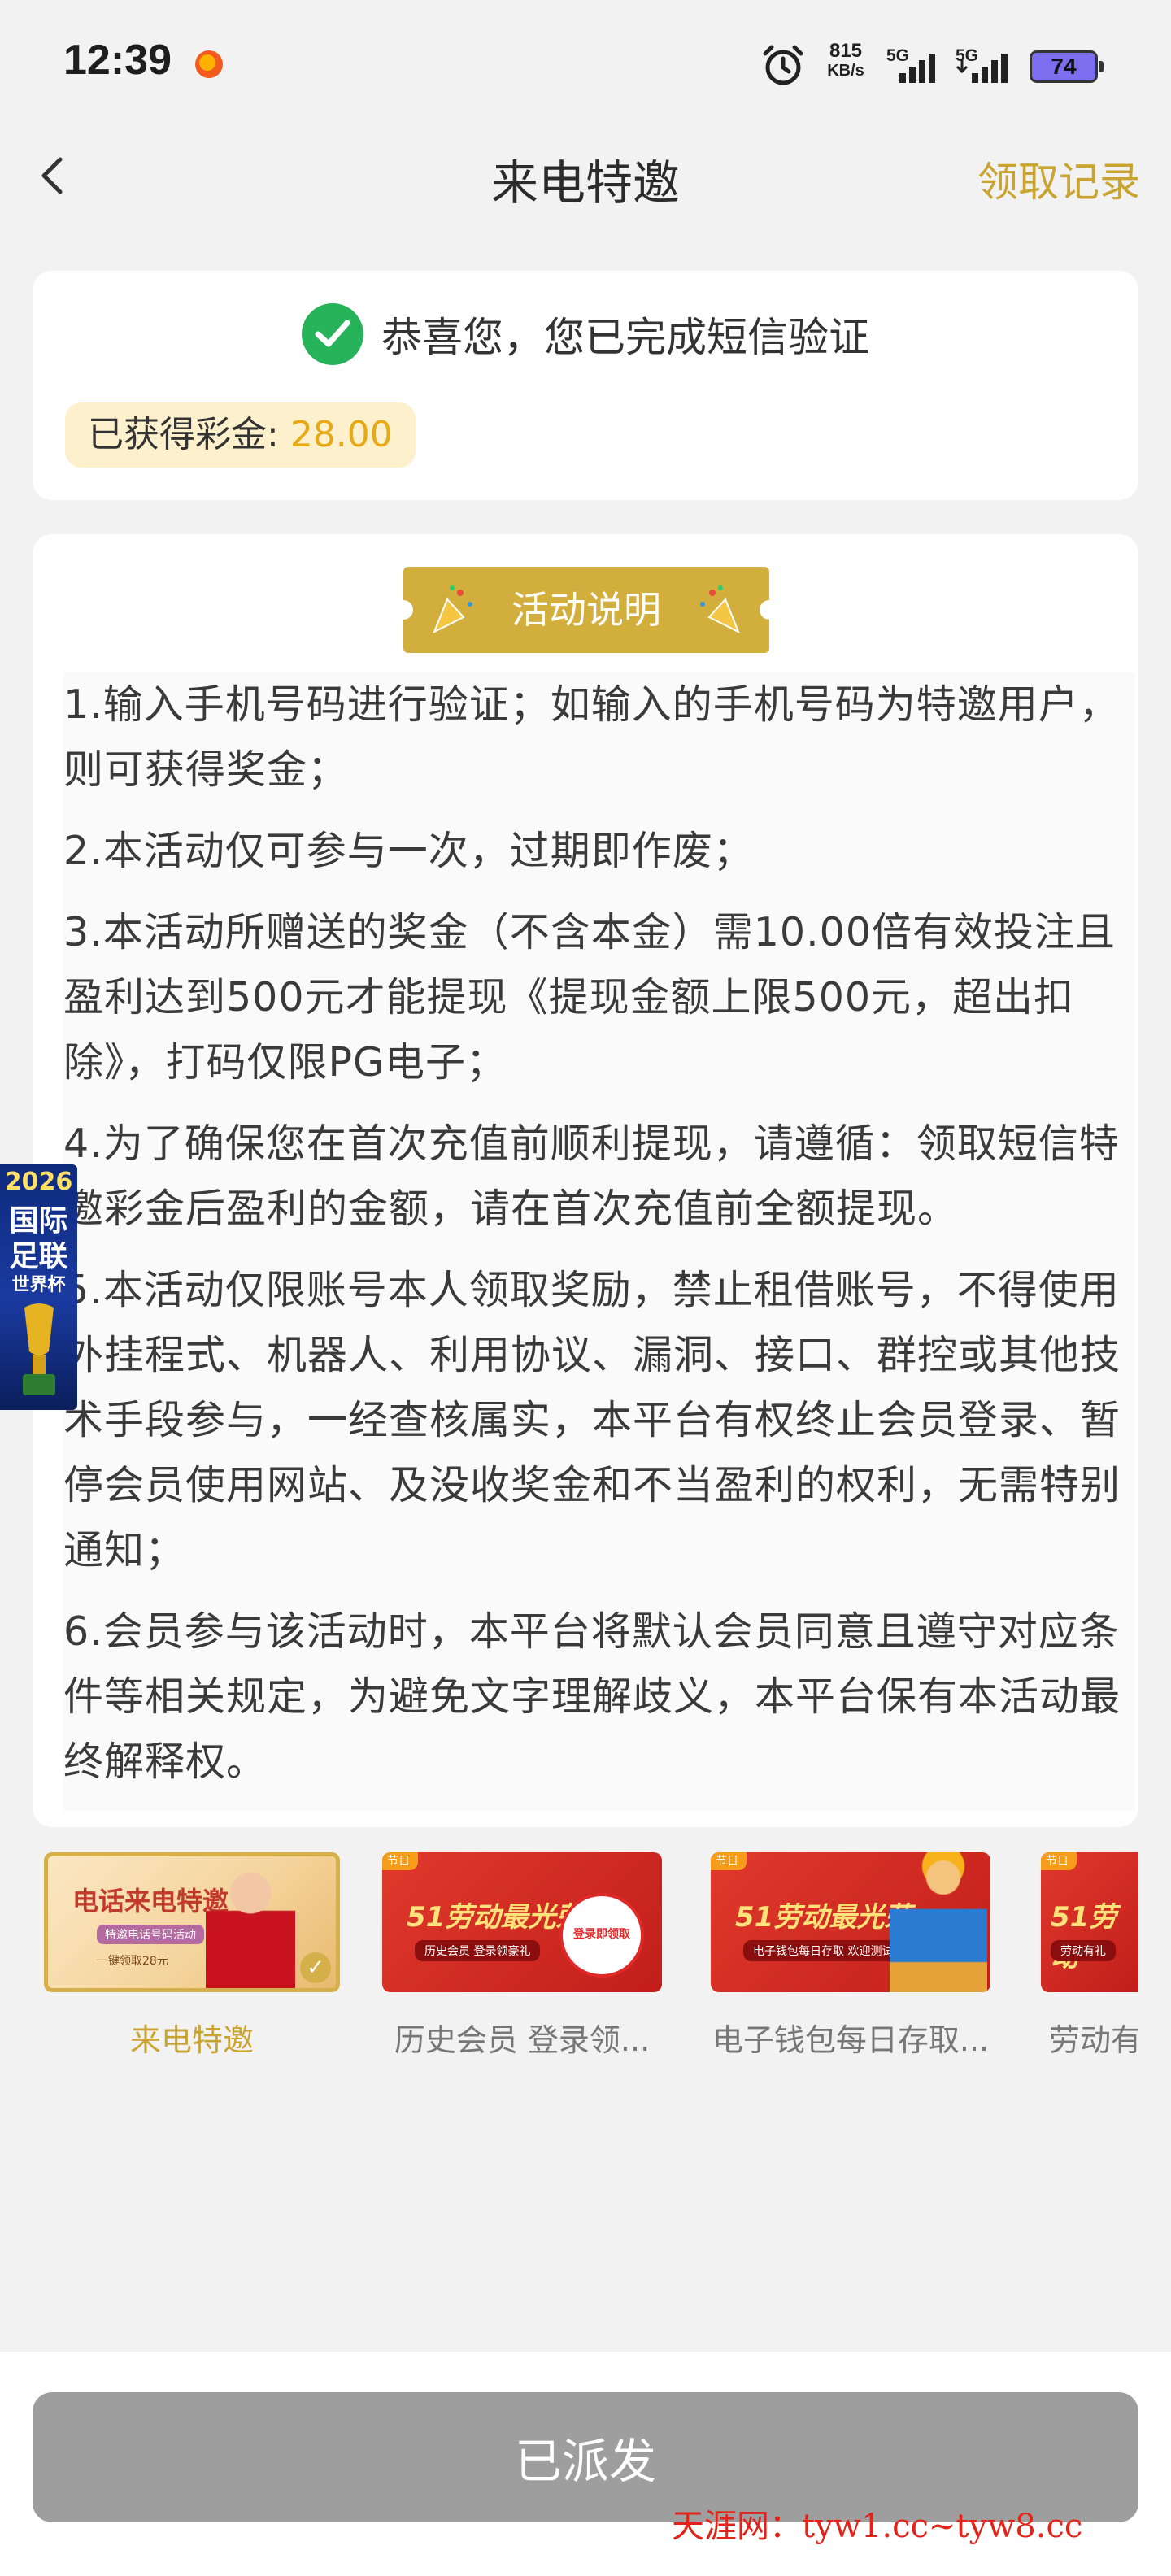  Describe the element at coordinates (192, 2038) in the screenshot. I see `carousel-label: 来电特邀` at that location.